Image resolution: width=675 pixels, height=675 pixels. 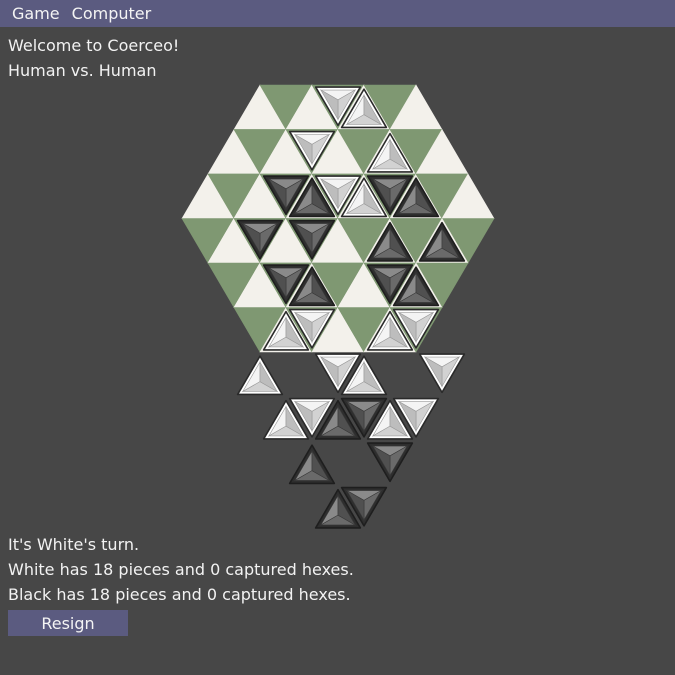 What do you see at coordinates (68, 623) in the screenshot?
I see `resign-button: Resign` at bounding box center [68, 623].